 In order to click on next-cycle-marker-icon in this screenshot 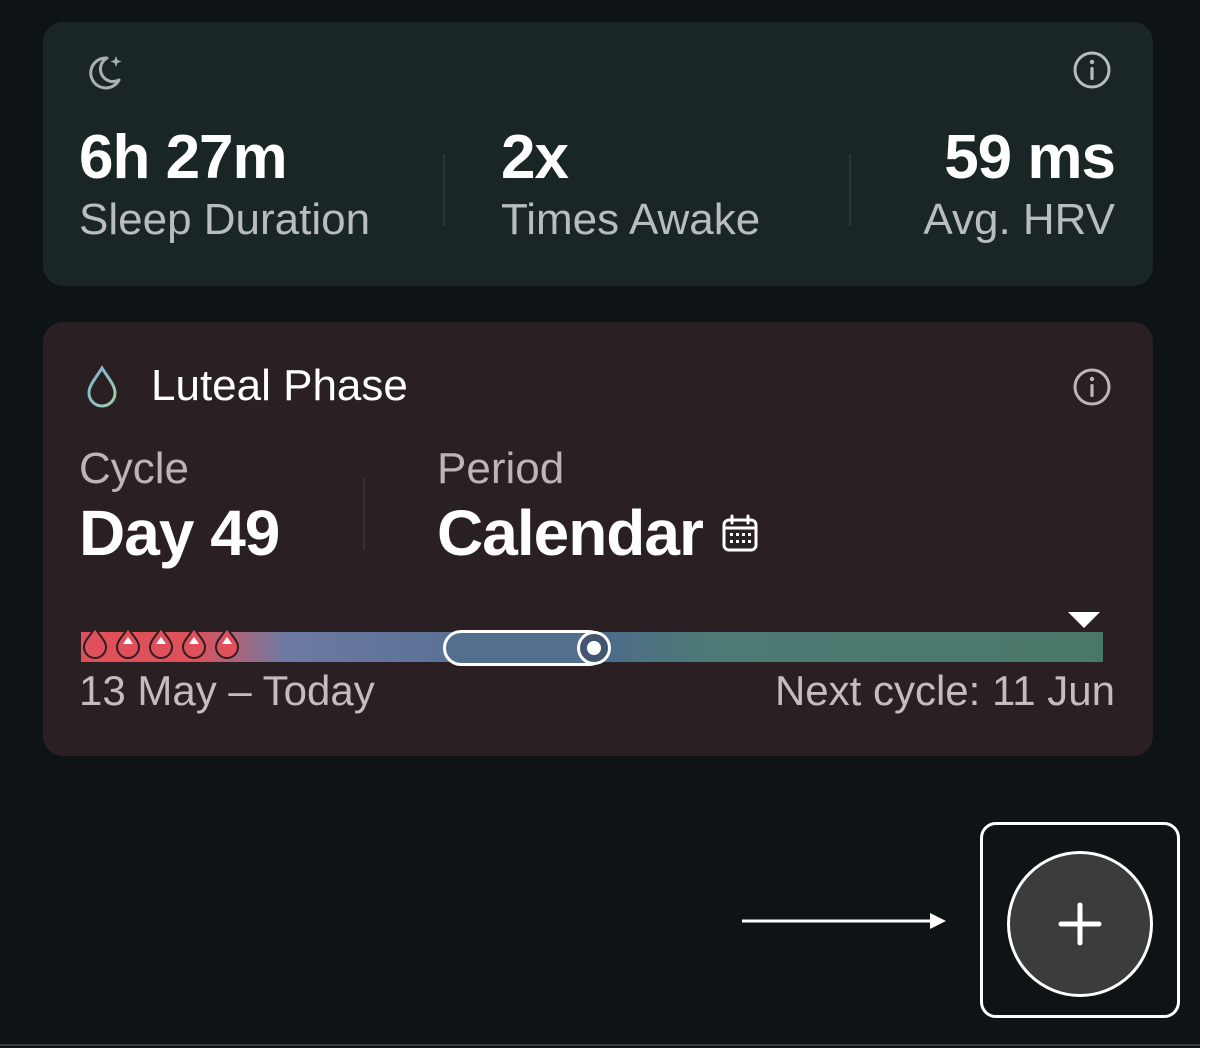, I will do `click(1084, 620)`.